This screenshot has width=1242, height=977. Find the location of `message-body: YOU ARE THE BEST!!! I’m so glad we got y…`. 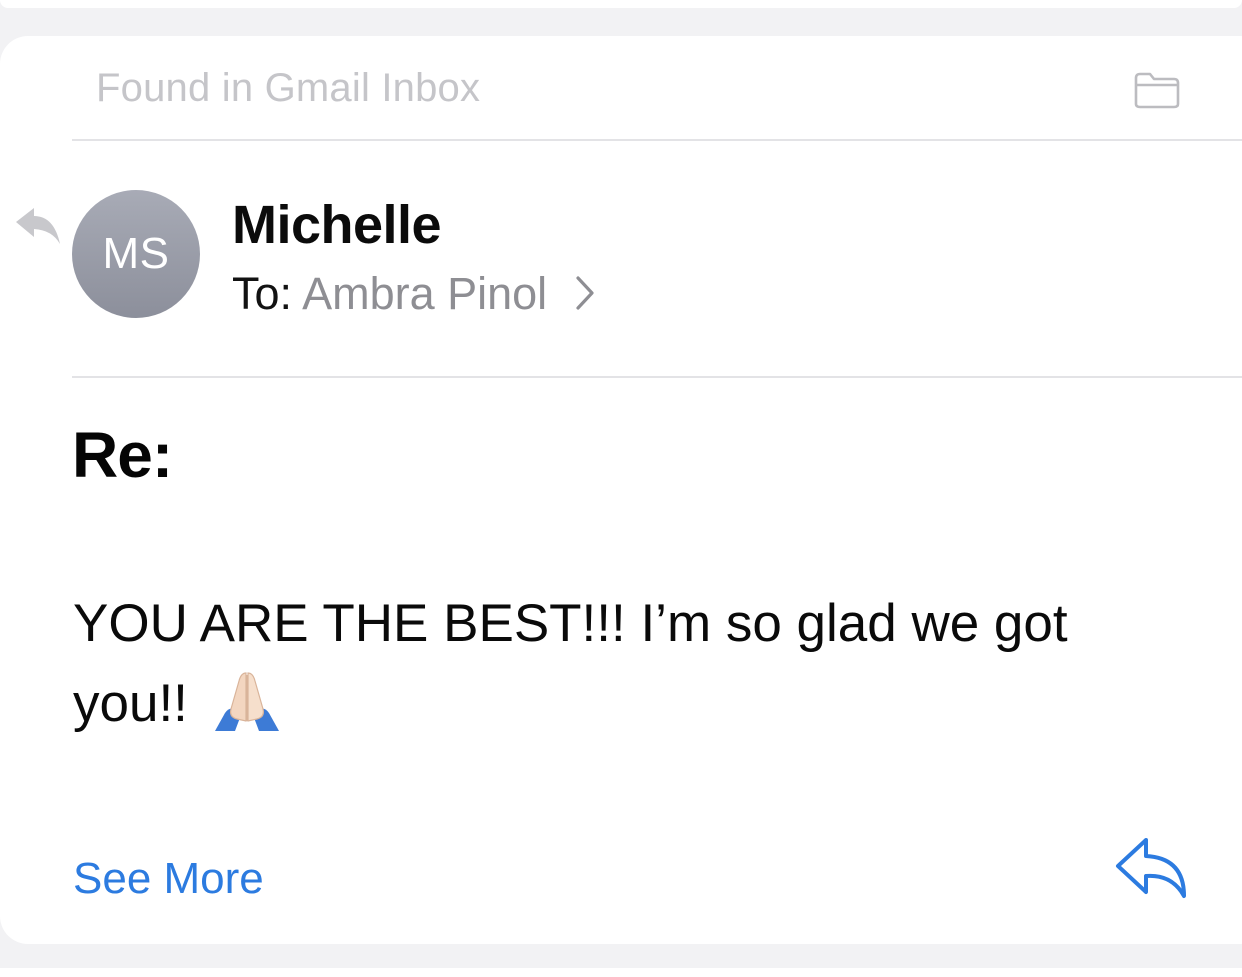

message-body: YOU ARE THE BEST!!! I’m so glad we got y… is located at coordinates (618, 664).